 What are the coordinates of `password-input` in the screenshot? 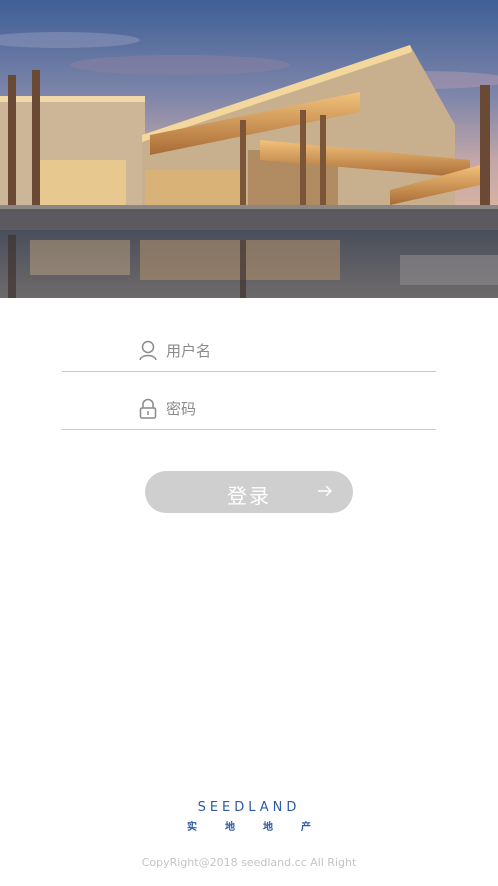 It's located at (291, 409).